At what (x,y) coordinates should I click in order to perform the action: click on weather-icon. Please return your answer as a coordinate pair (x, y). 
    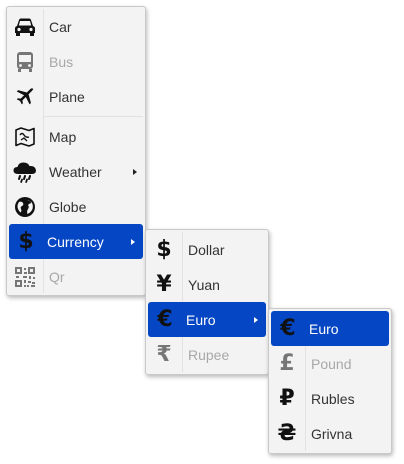
    Looking at the image, I should click on (25, 171).